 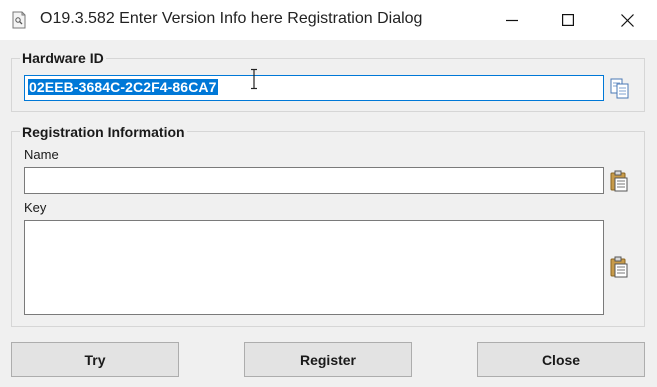 I want to click on minimize-button, so click(x=512, y=20).